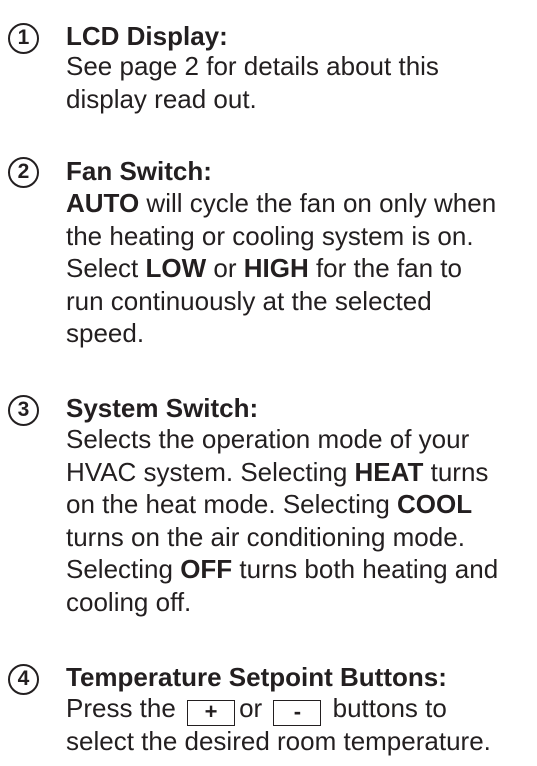 This screenshot has height=766, width=537. Describe the element at coordinates (268, 439) in the screenshot. I see `body-text-run: Selects the operation mode of your` at that location.